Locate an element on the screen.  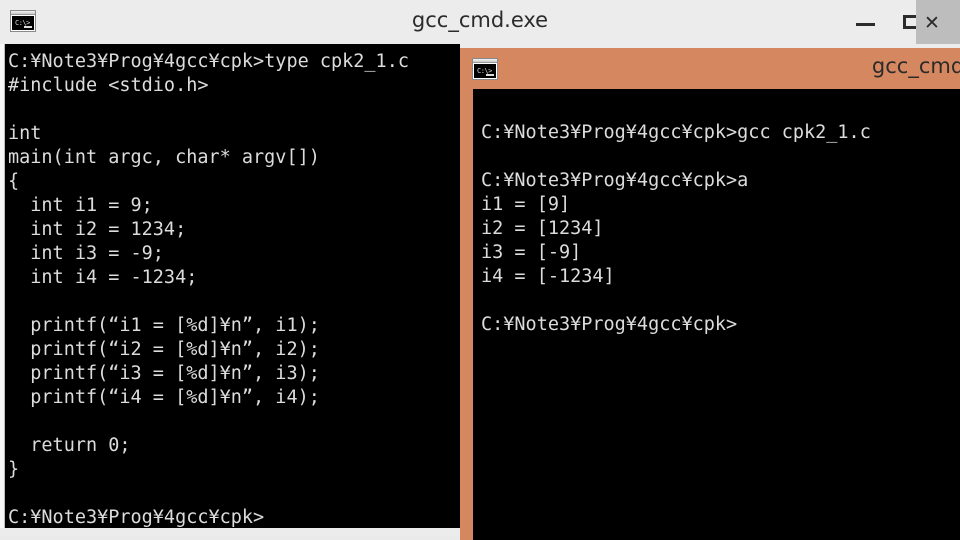
window-title-back: gcc_cmd.exe is located at coordinates (480, 20).